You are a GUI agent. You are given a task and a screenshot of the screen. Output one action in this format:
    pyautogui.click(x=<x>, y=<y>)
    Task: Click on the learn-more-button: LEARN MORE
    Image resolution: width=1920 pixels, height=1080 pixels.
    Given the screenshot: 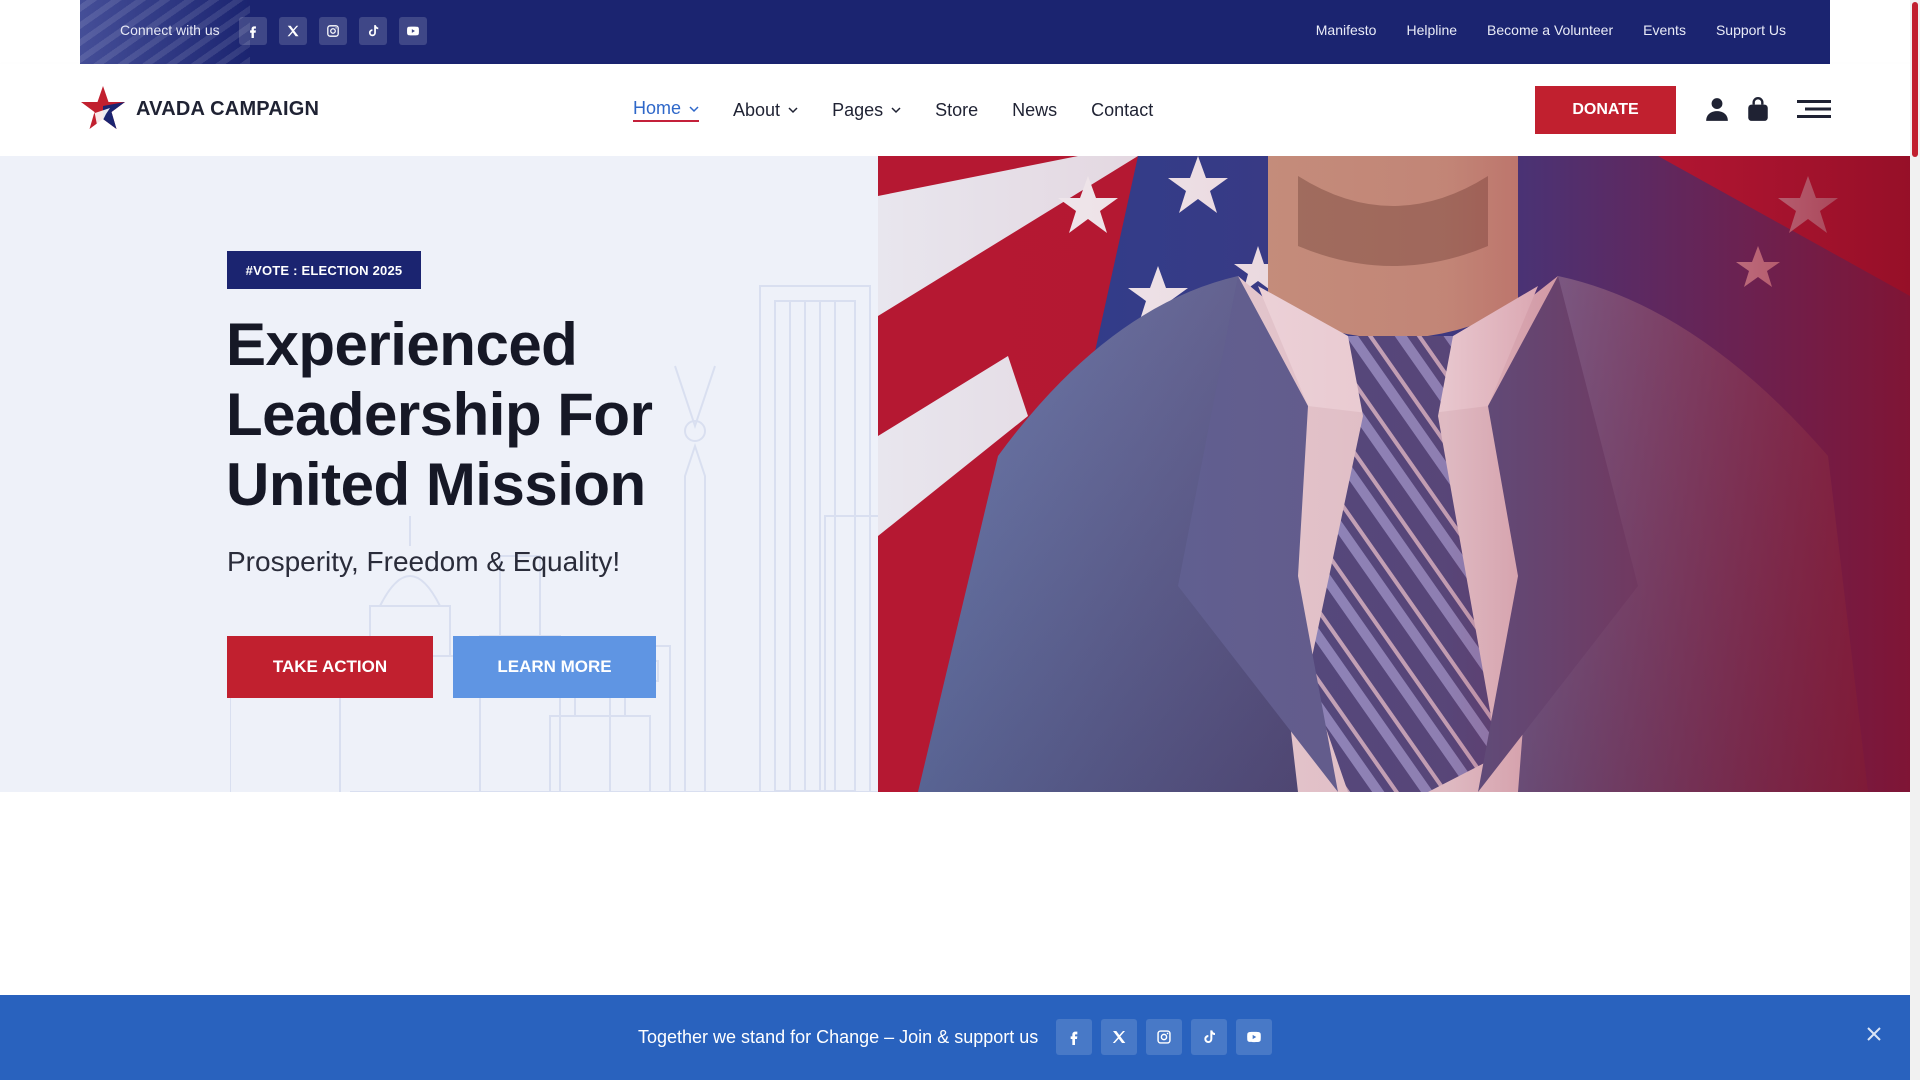 What is the action you would take?
    pyautogui.click(x=554, y=667)
    